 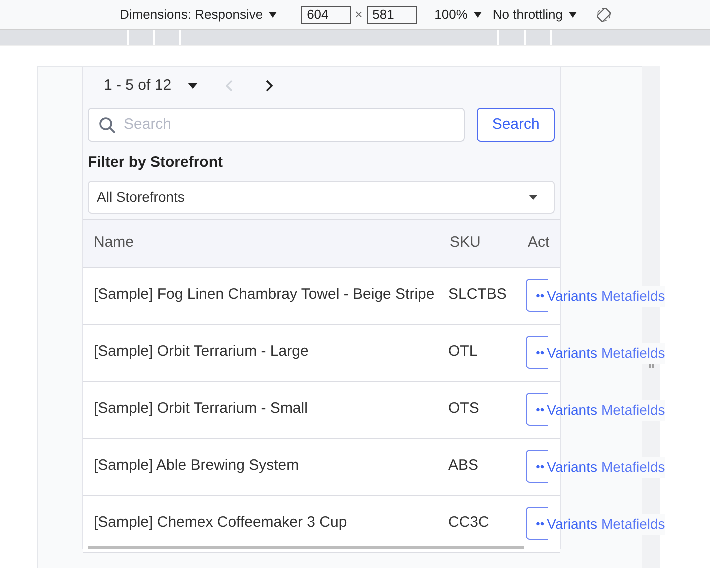 I want to click on table-cell-text: CC3C, so click(x=469, y=523).